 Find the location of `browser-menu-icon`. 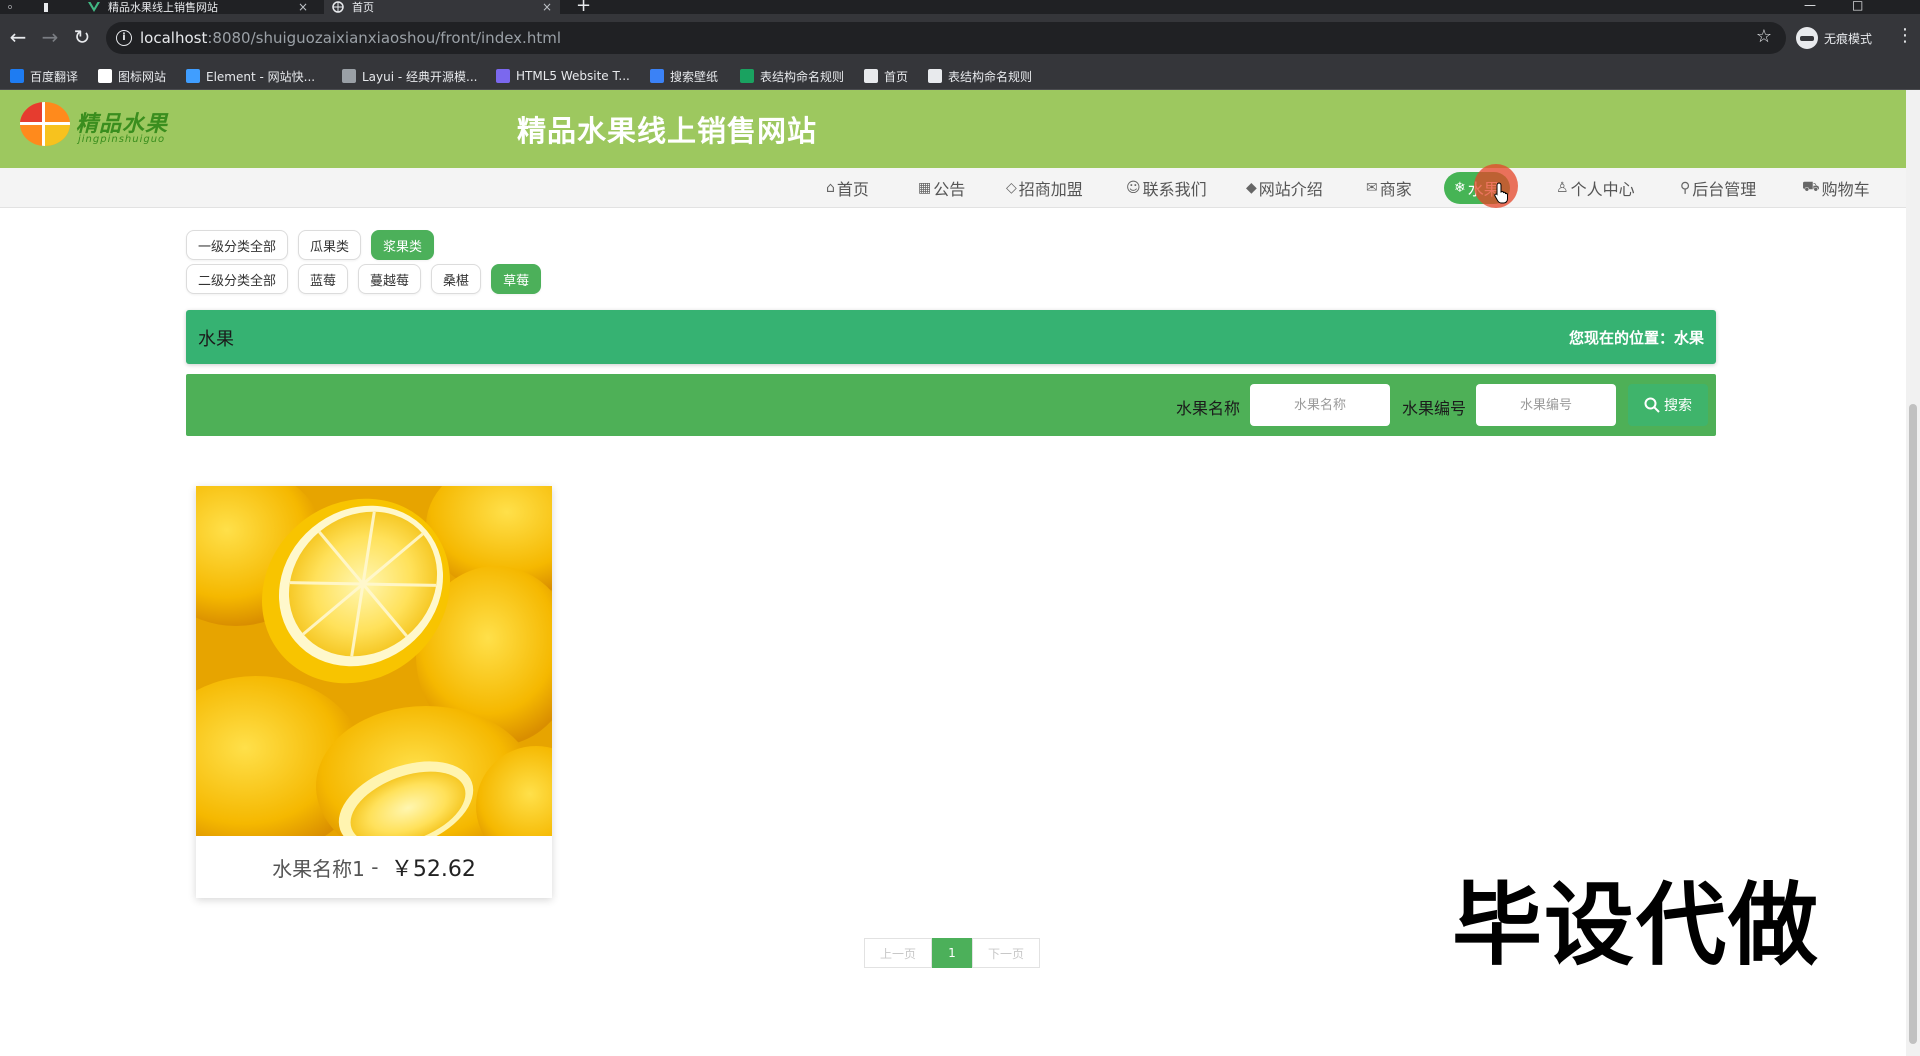

browser-menu-icon is located at coordinates (10, 7).